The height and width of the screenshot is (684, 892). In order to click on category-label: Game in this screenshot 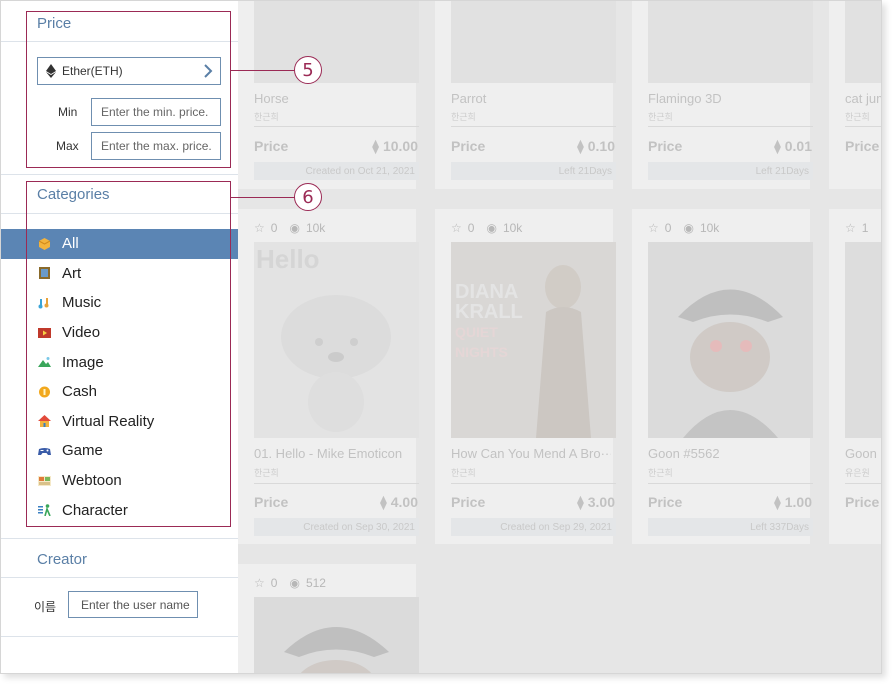, I will do `click(82, 451)`.